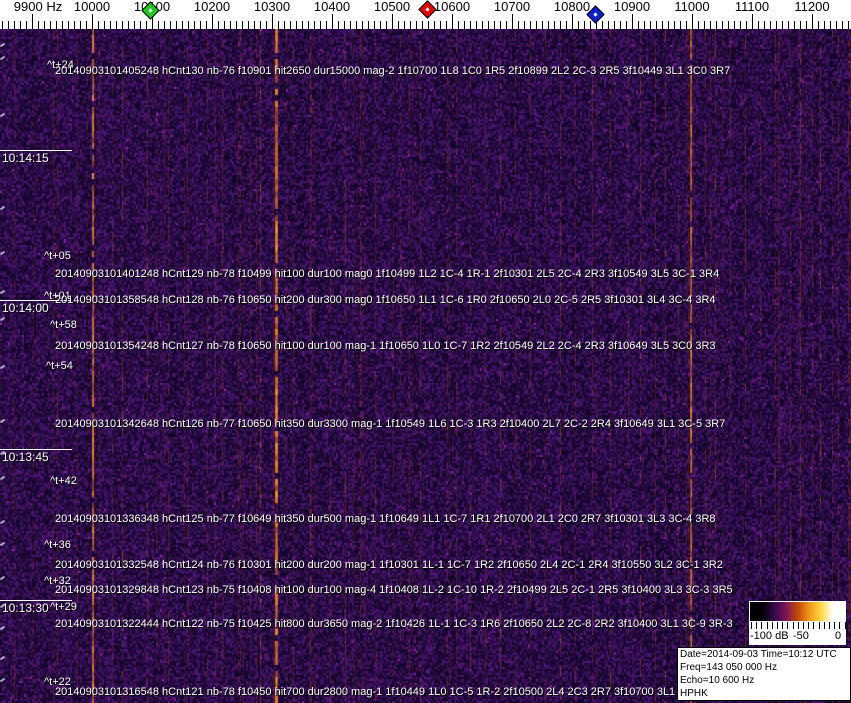  I want to click on freq-label: 10000, so click(92, 7).